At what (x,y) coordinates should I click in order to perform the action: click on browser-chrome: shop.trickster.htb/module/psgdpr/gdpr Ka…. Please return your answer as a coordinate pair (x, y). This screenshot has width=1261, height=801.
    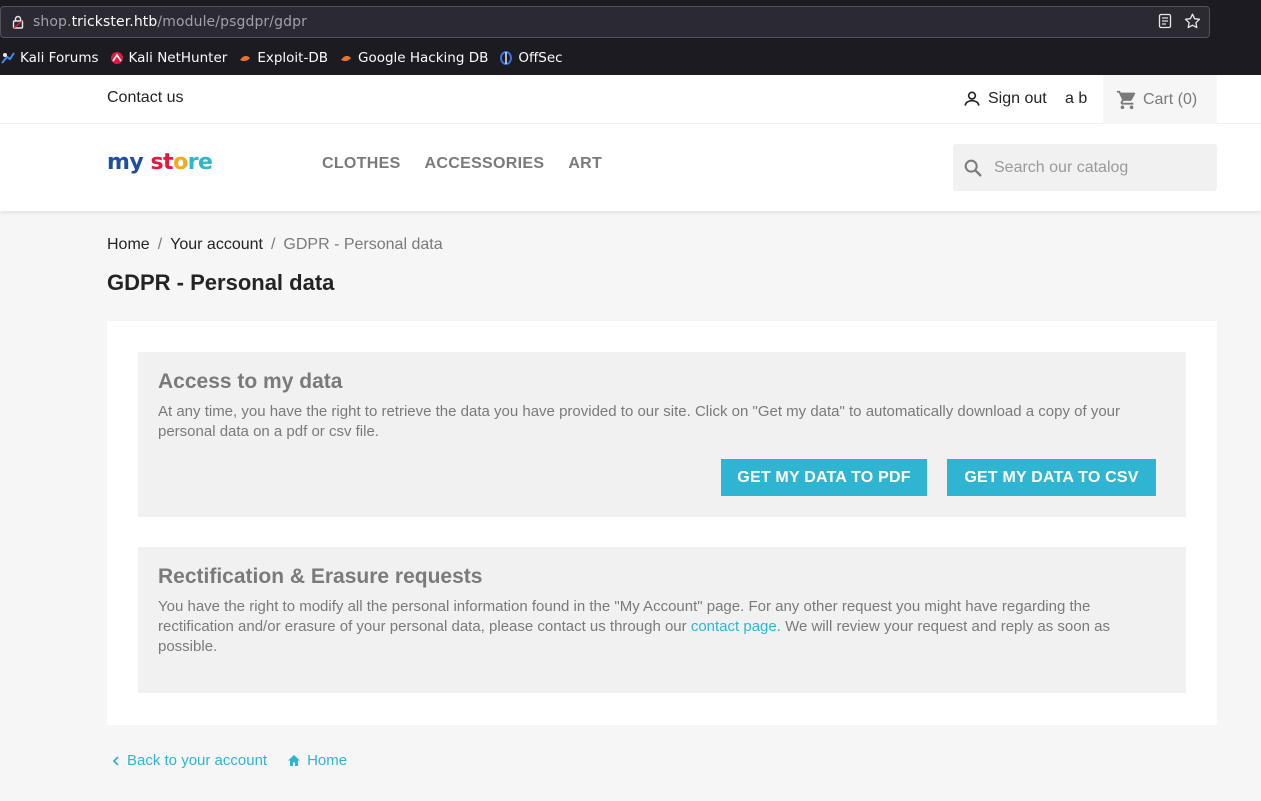
    Looking at the image, I should click on (630, 37).